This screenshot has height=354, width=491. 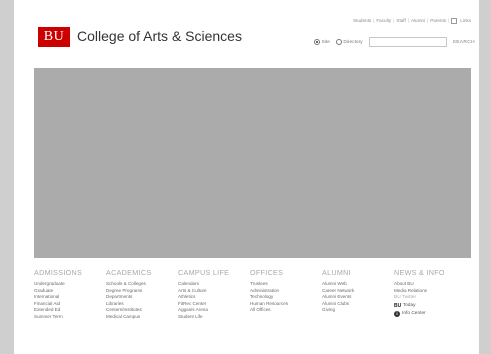 I want to click on search-bar: Site Directory SEARCH, so click(x=394, y=42).